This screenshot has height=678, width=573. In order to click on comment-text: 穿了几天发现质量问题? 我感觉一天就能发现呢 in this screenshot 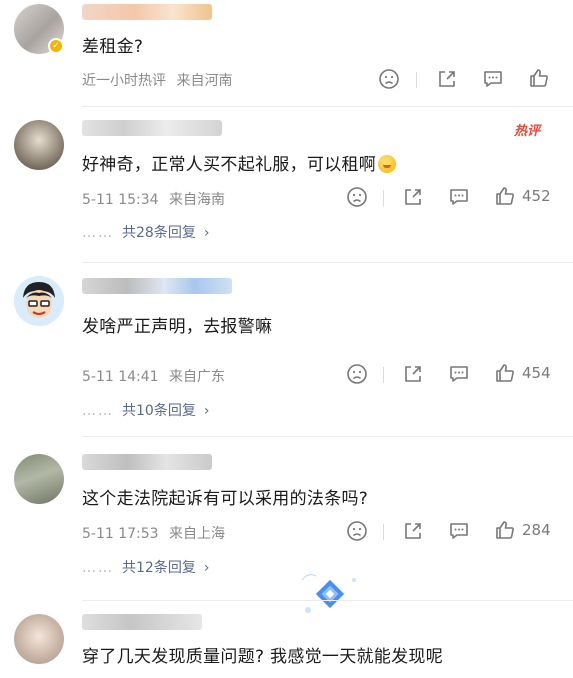, I will do `click(263, 657)`.